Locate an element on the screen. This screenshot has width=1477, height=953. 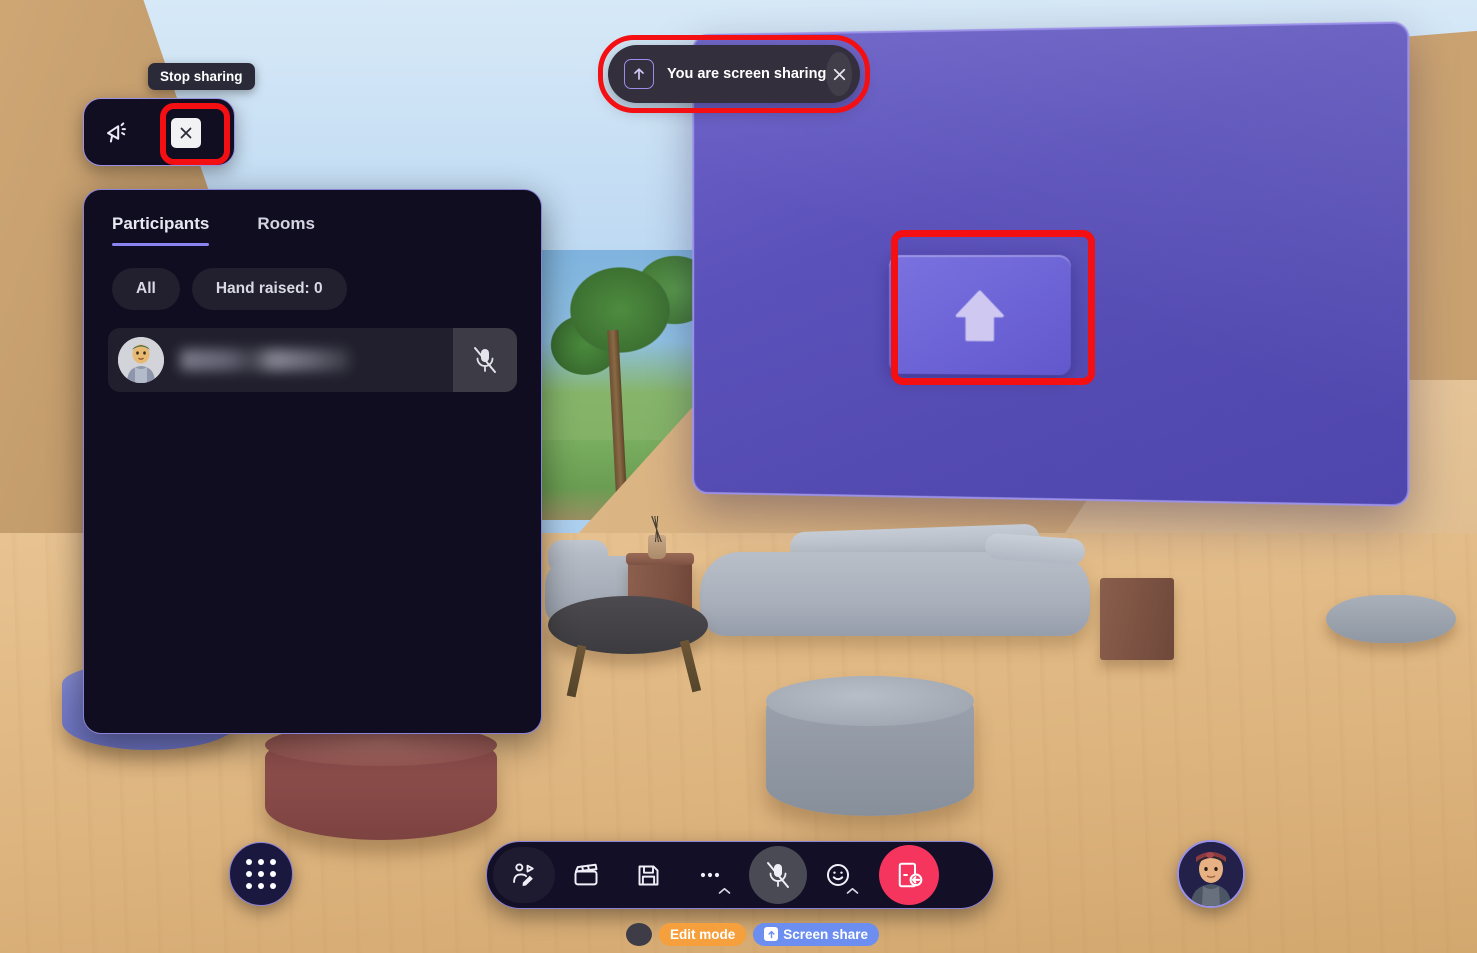
avatar-portrait is located at coordinates (1211, 874).